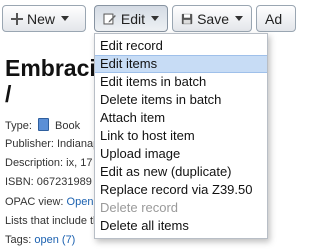 This screenshot has height=249, width=320. I want to click on record-type-row: Type: Book, so click(42, 125).